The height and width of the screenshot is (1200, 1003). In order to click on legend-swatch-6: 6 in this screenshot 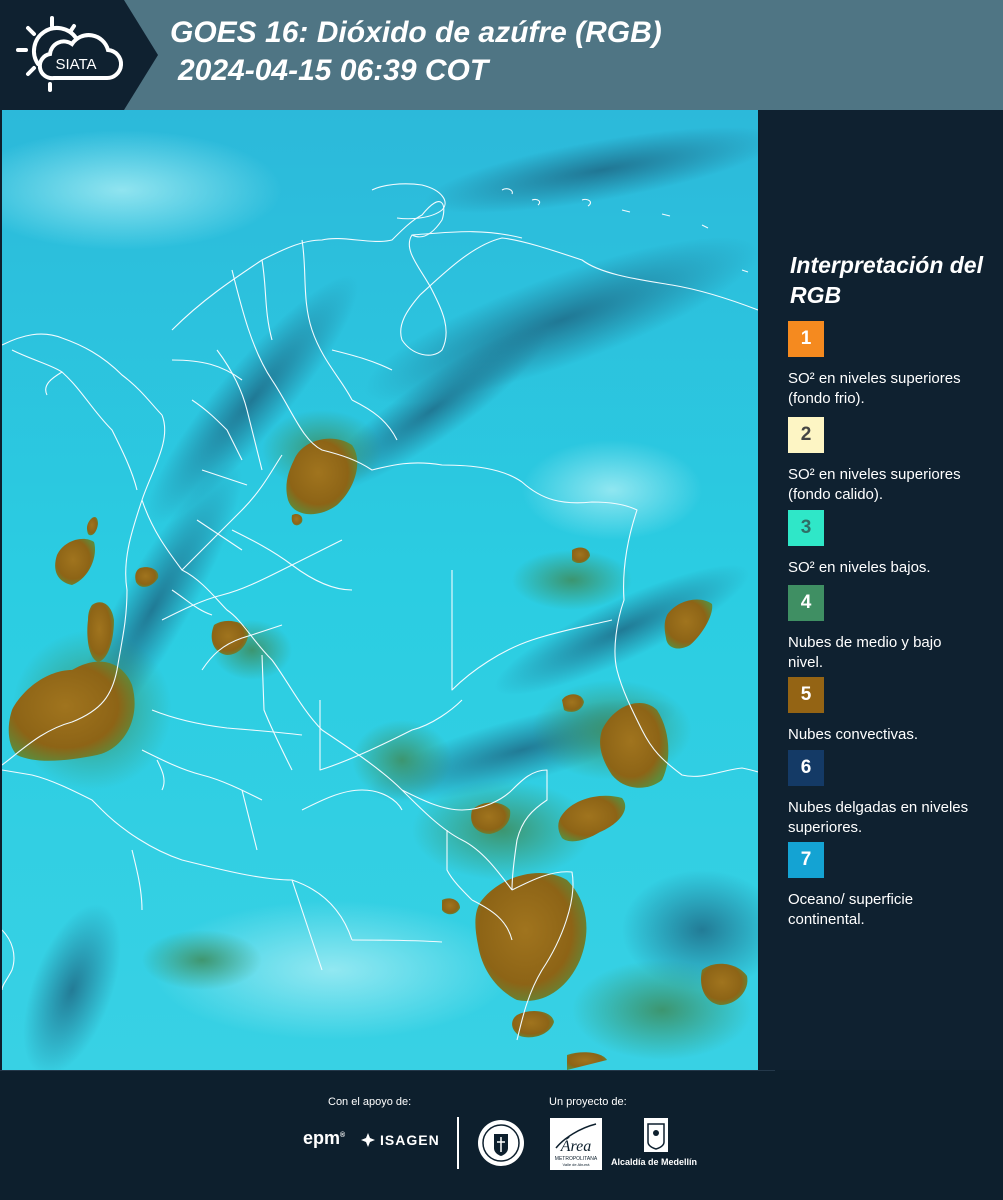, I will do `click(806, 768)`.